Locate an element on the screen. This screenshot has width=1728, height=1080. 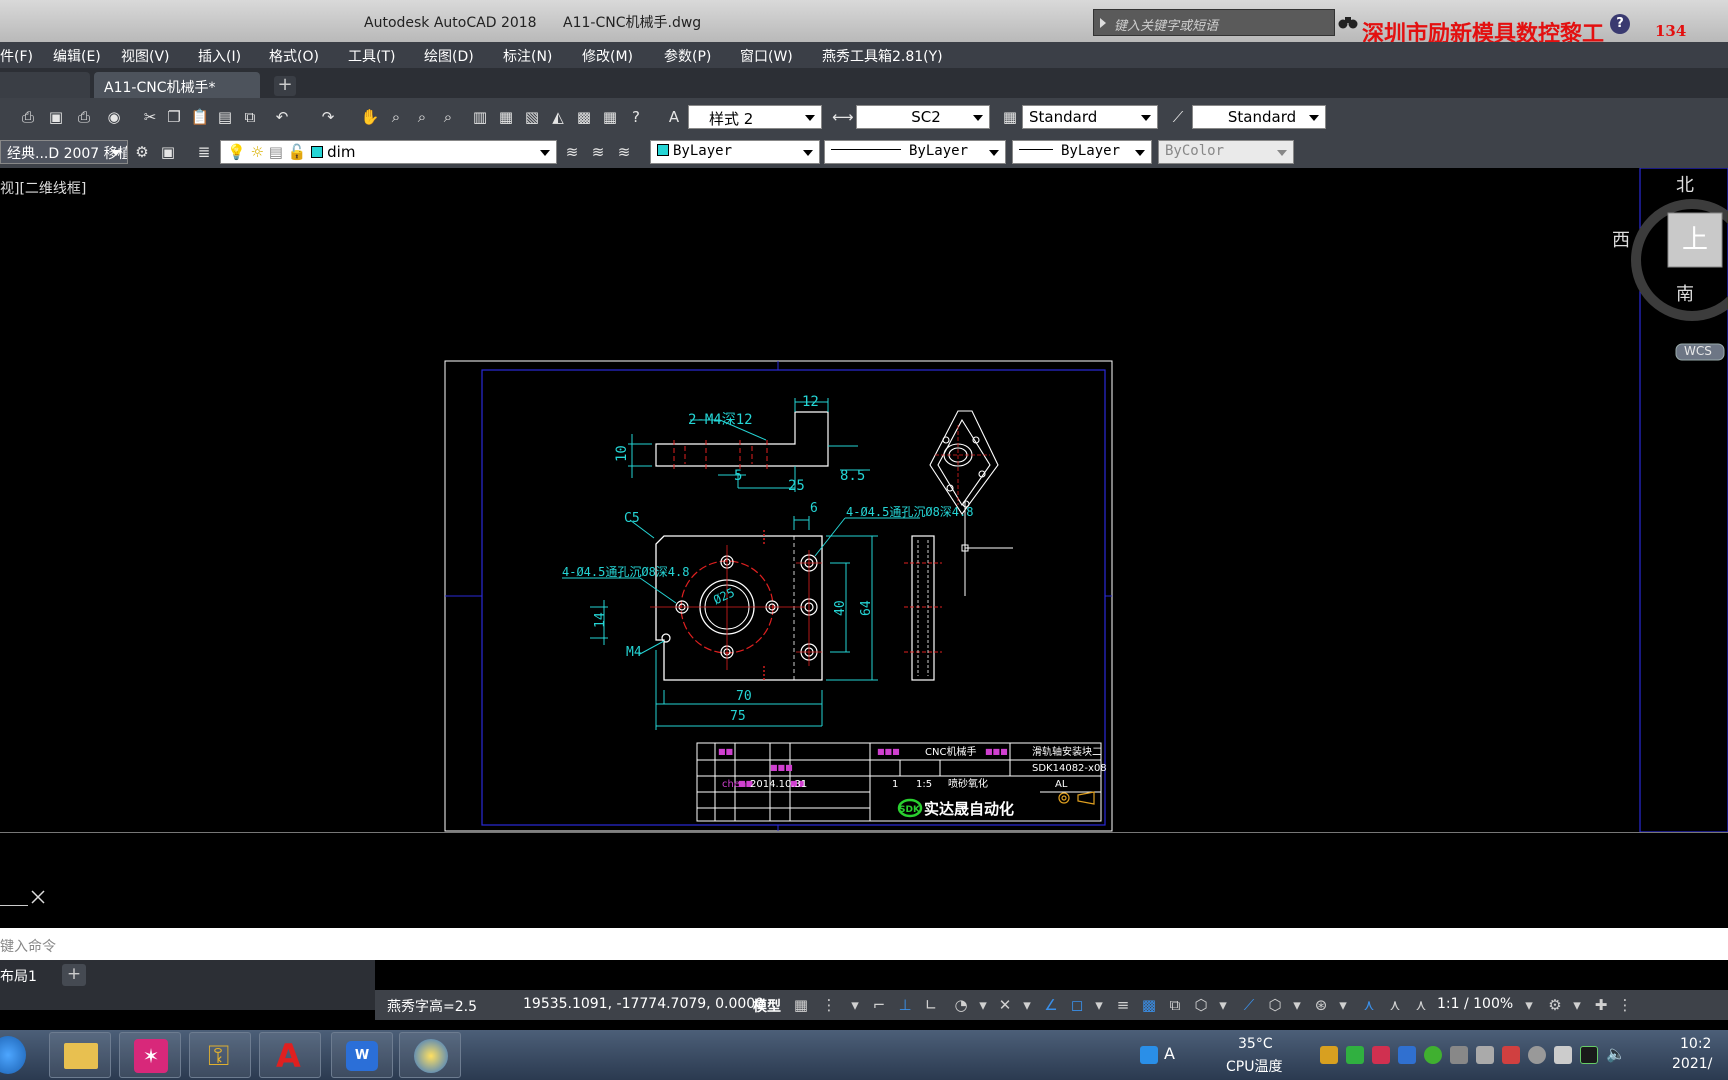
dynamic-input-icon: ⊥ is located at coordinates (905, 1005).